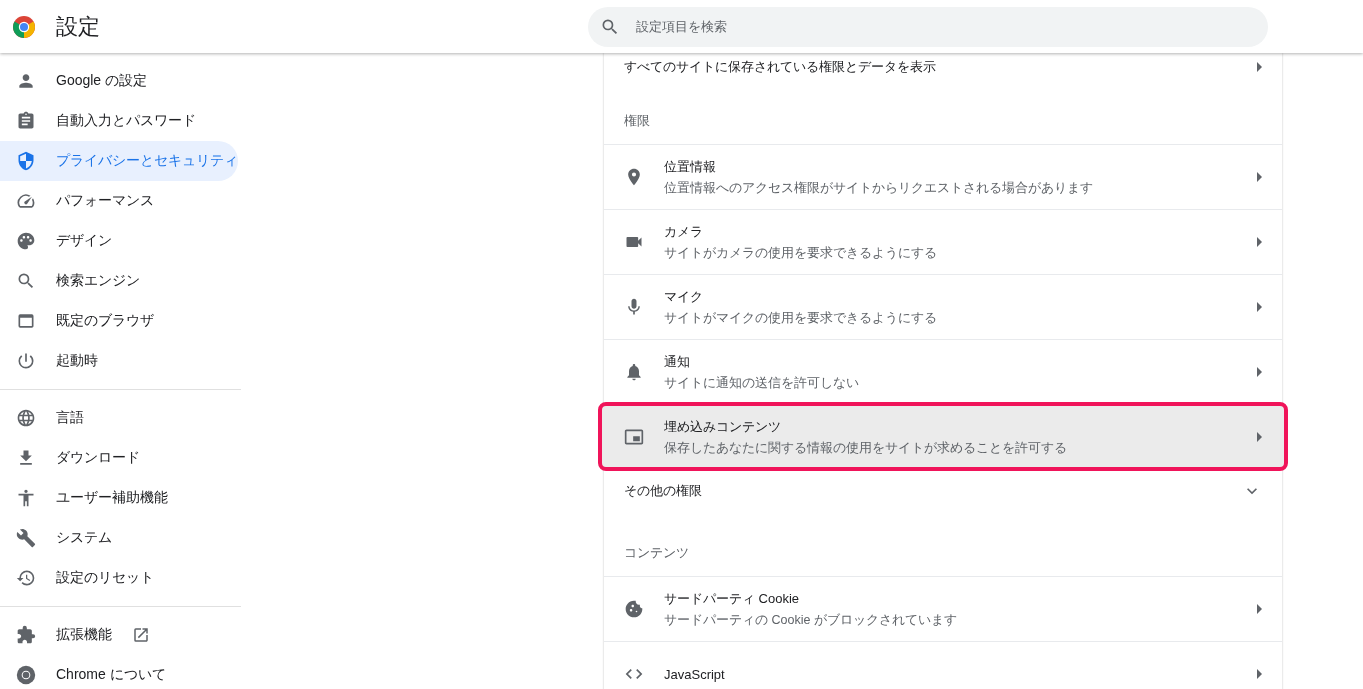  What do you see at coordinates (677, 361) in the screenshot?
I see `row-title: 通知` at bounding box center [677, 361].